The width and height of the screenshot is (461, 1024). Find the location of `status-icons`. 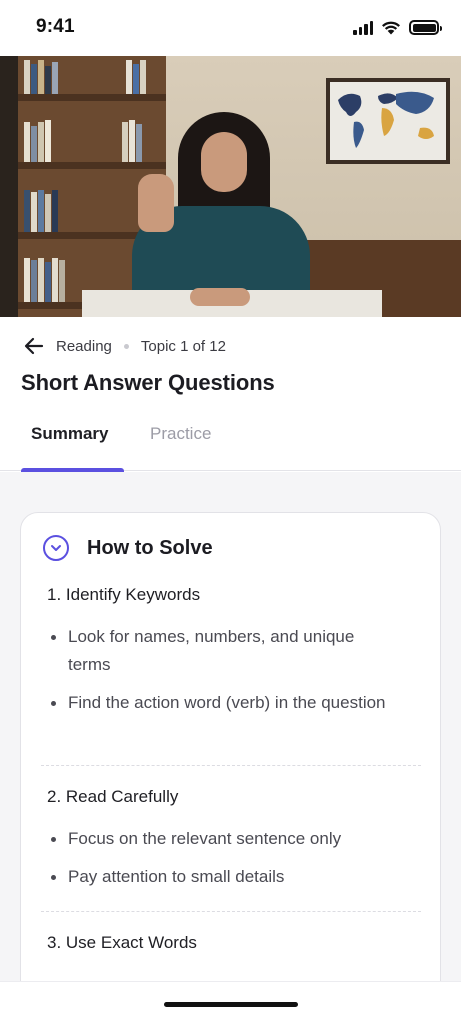

status-icons is located at coordinates (397, 27).